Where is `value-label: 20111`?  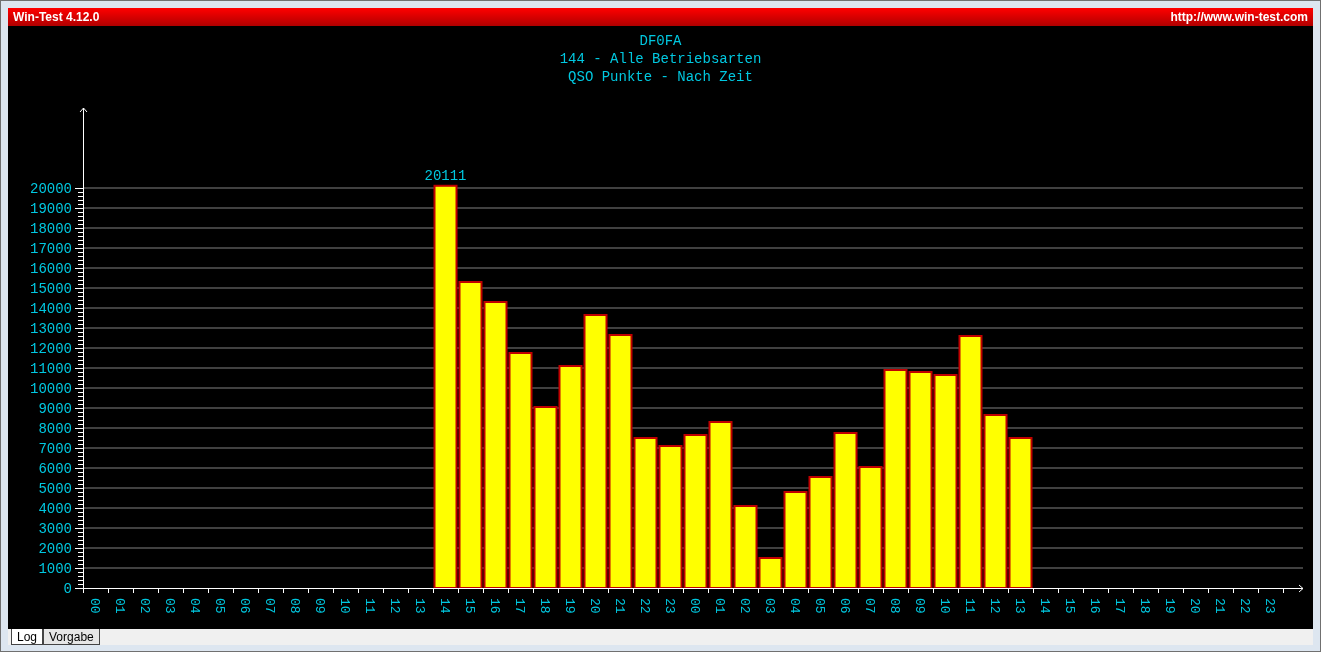
value-label: 20111 is located at coordinates (445, 175).